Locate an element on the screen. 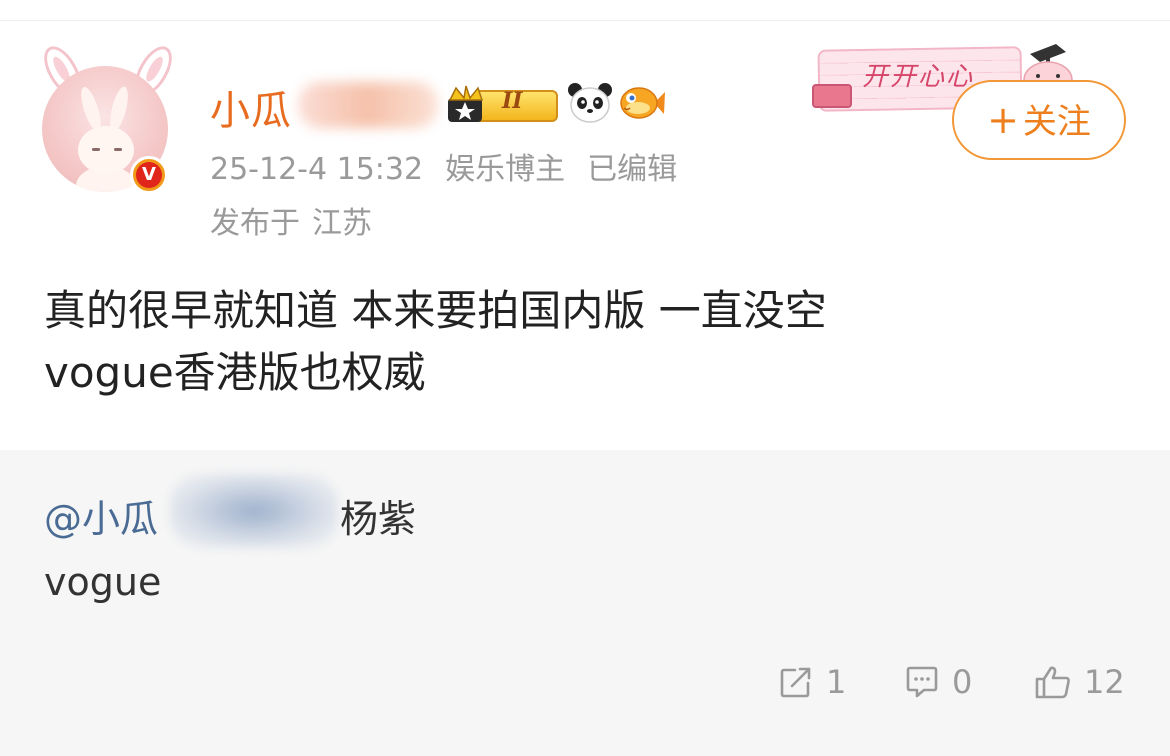  comment-icon is located at coordinates (922, 682).